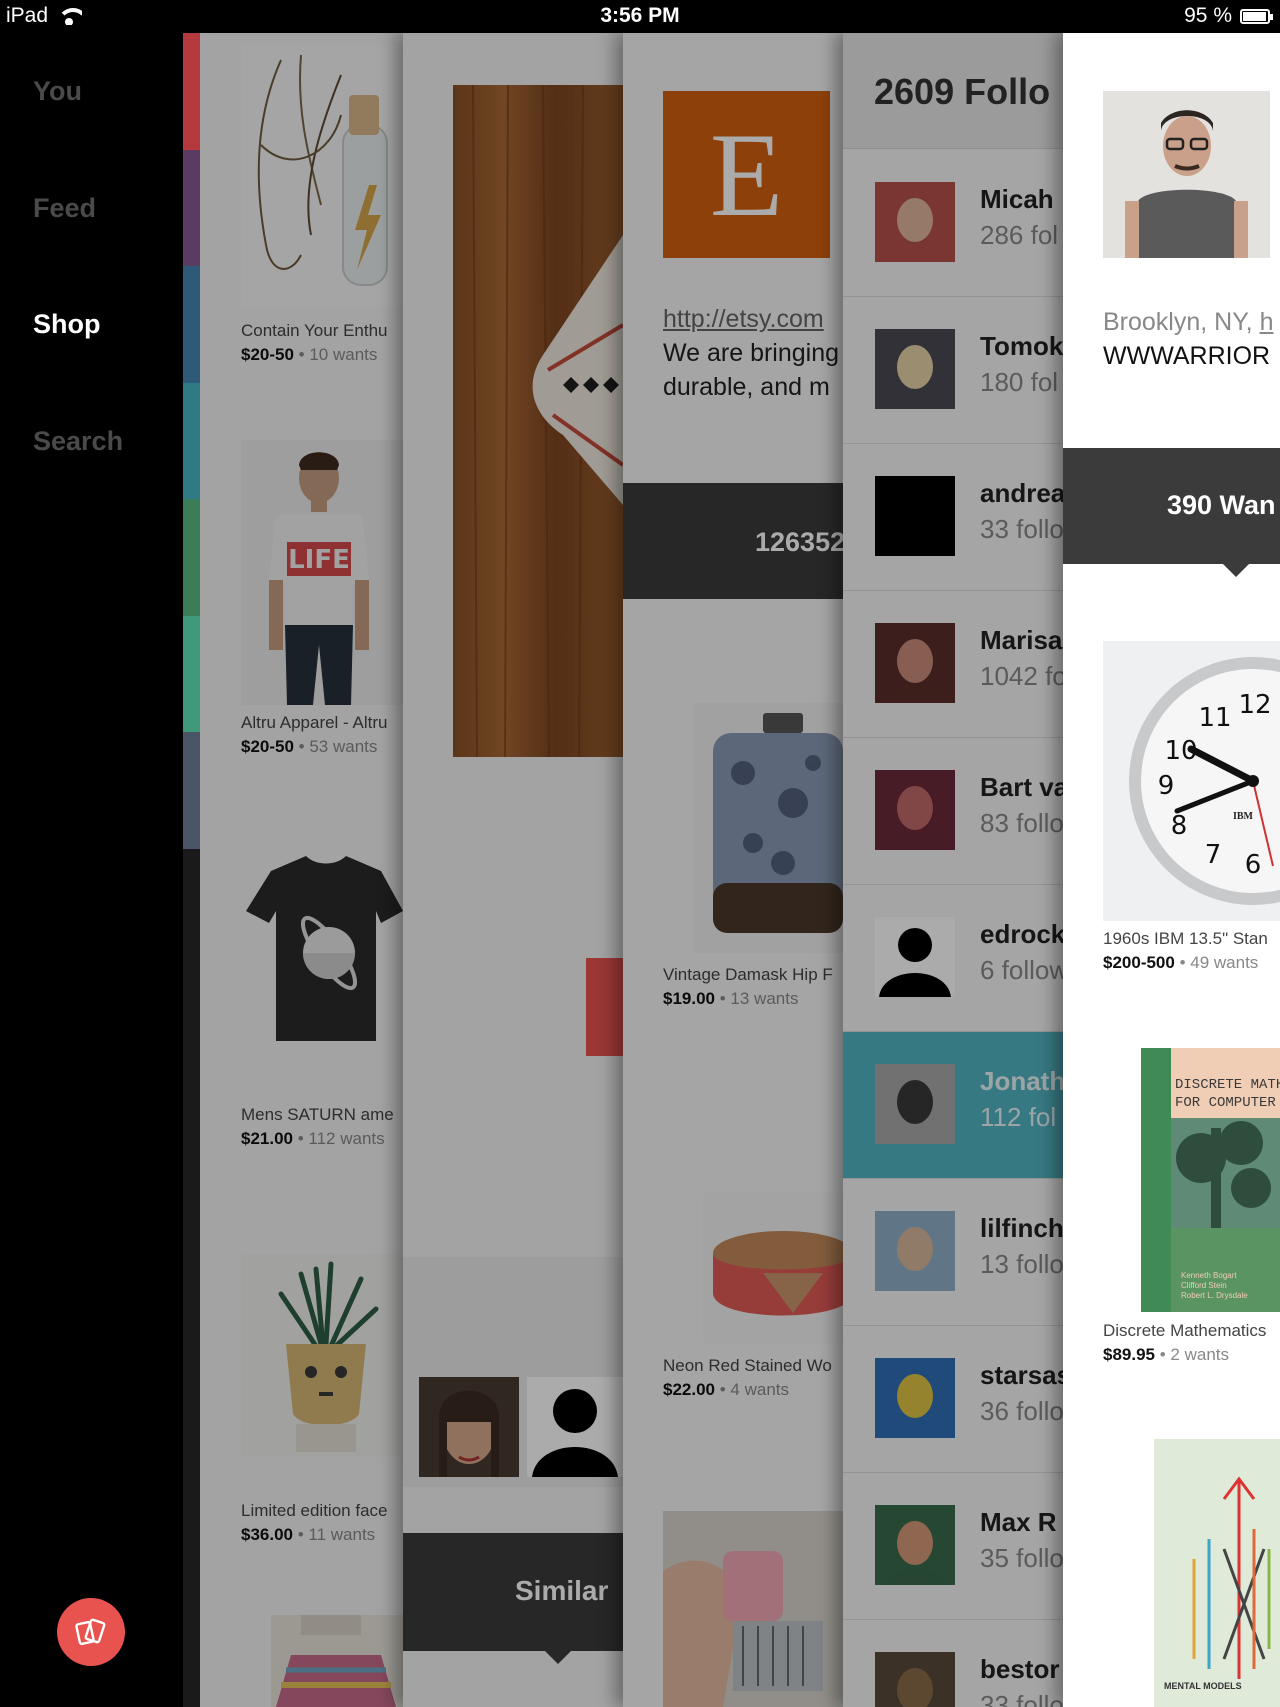 The height and width of the screenshot is (1707, 1280). I want to click on svg-text: Kenneth Bogart, so click(1209, 1275).